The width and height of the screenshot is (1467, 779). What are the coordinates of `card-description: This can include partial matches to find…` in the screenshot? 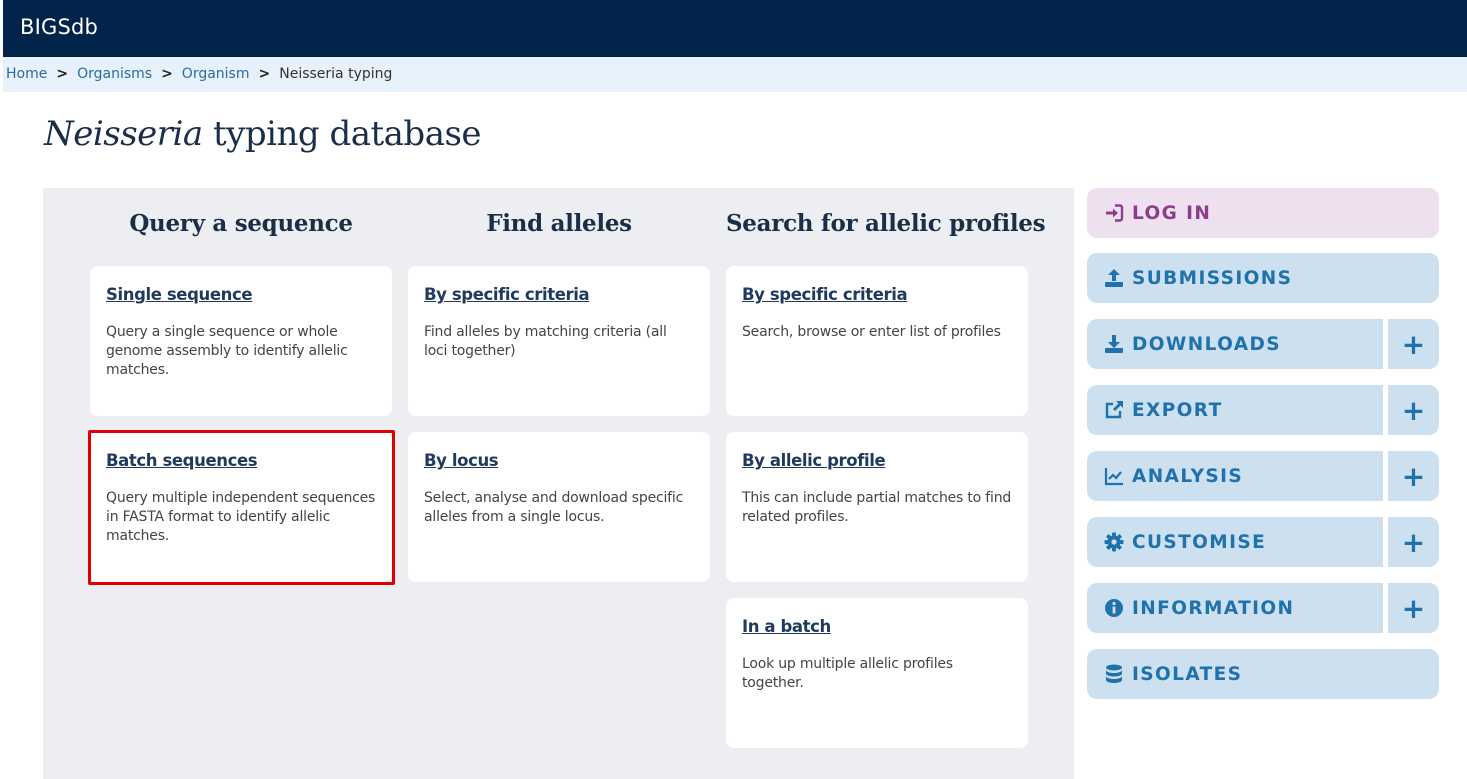 It's located at (877, 507).